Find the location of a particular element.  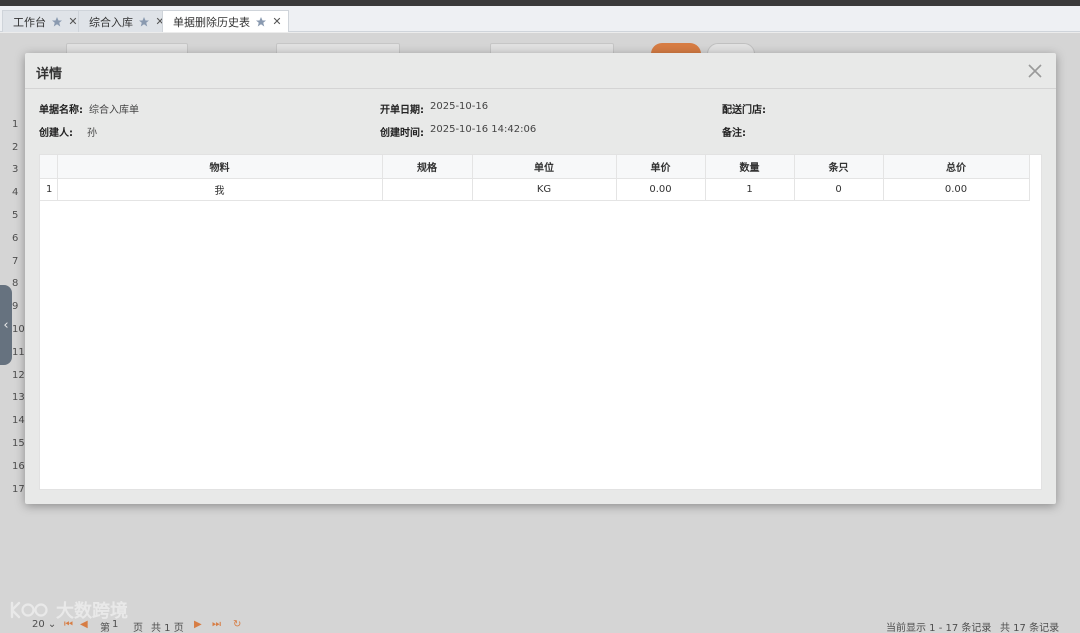

table-header-row: 物料 规格 单位 单价 数量 条只 总价 is located at coordinates (535, 167).